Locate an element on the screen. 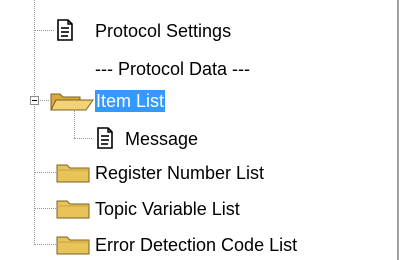 Image resolution: width=399 pixels, height=260 pixels. open-folder-icon is located at coordinates (72, 102).